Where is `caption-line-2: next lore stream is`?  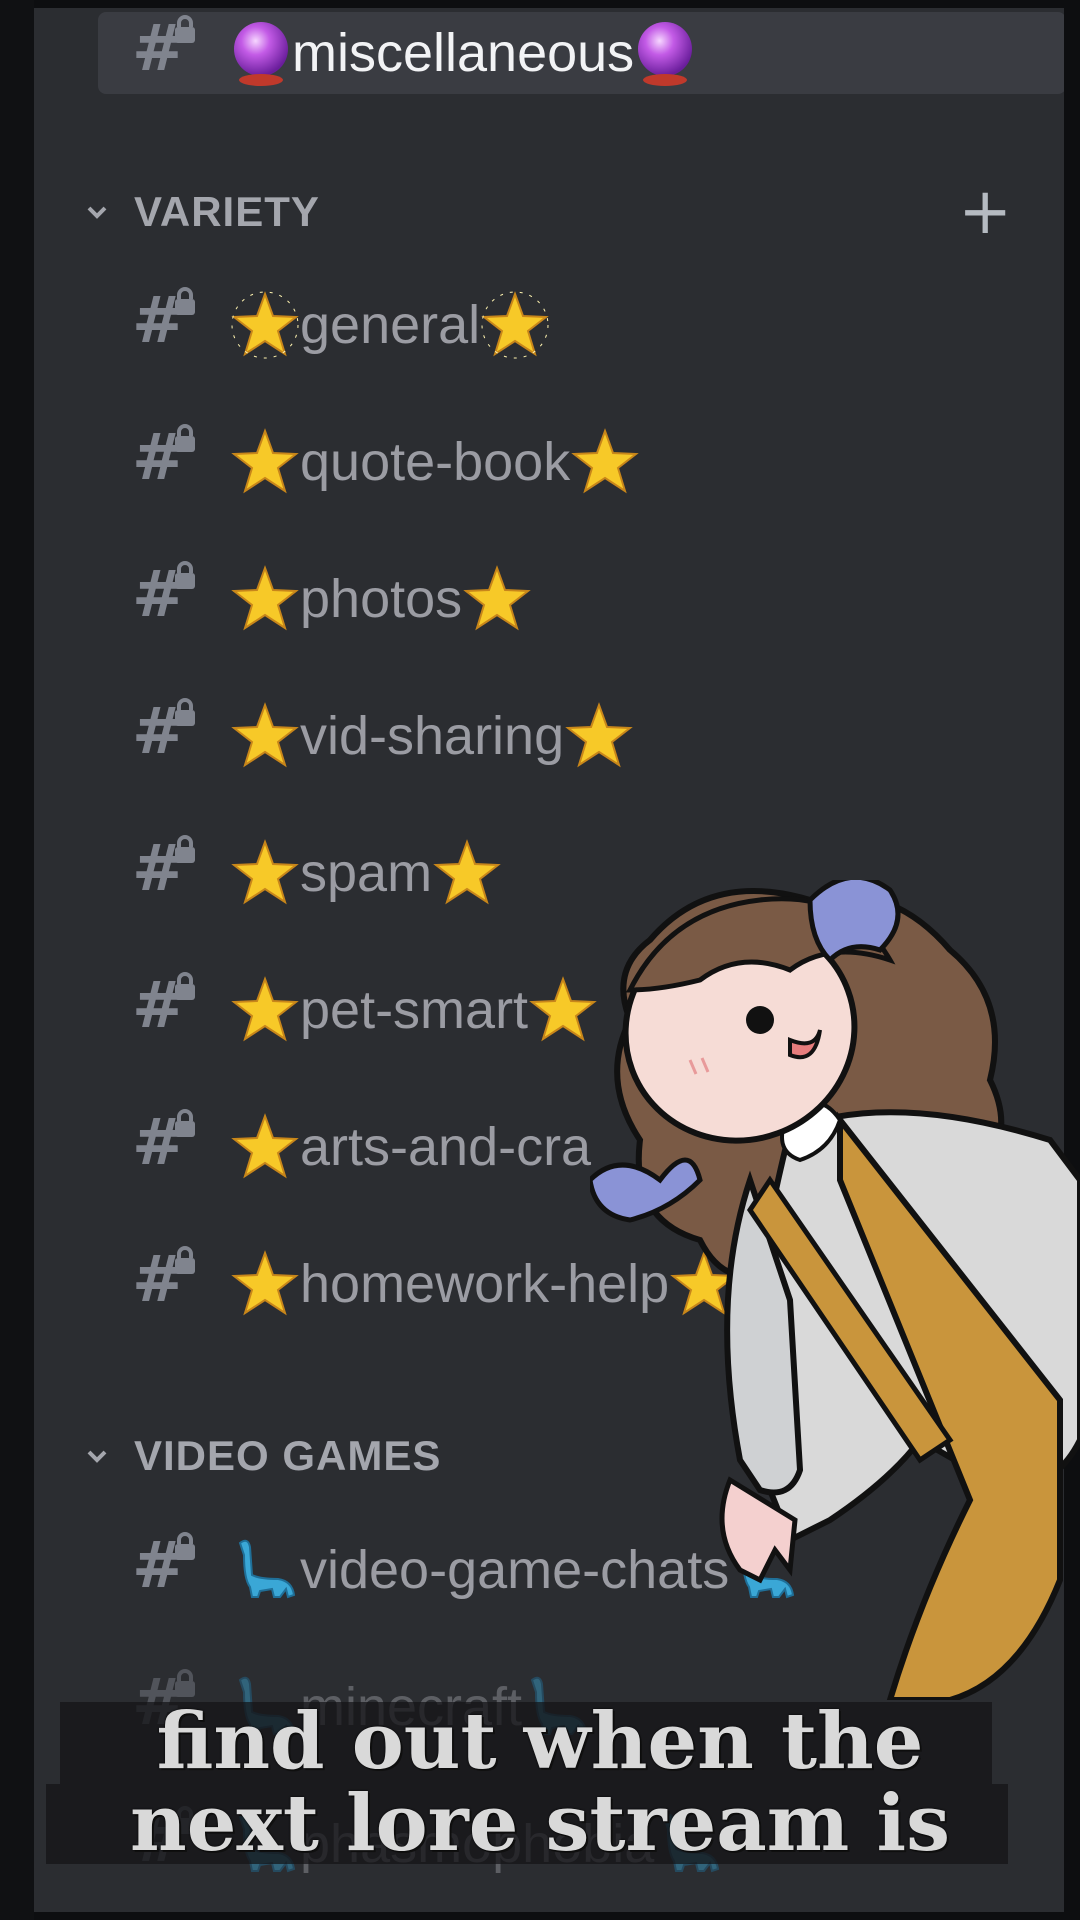 caption-line-2: next lore stream is is located at coordinates (540, 1823).